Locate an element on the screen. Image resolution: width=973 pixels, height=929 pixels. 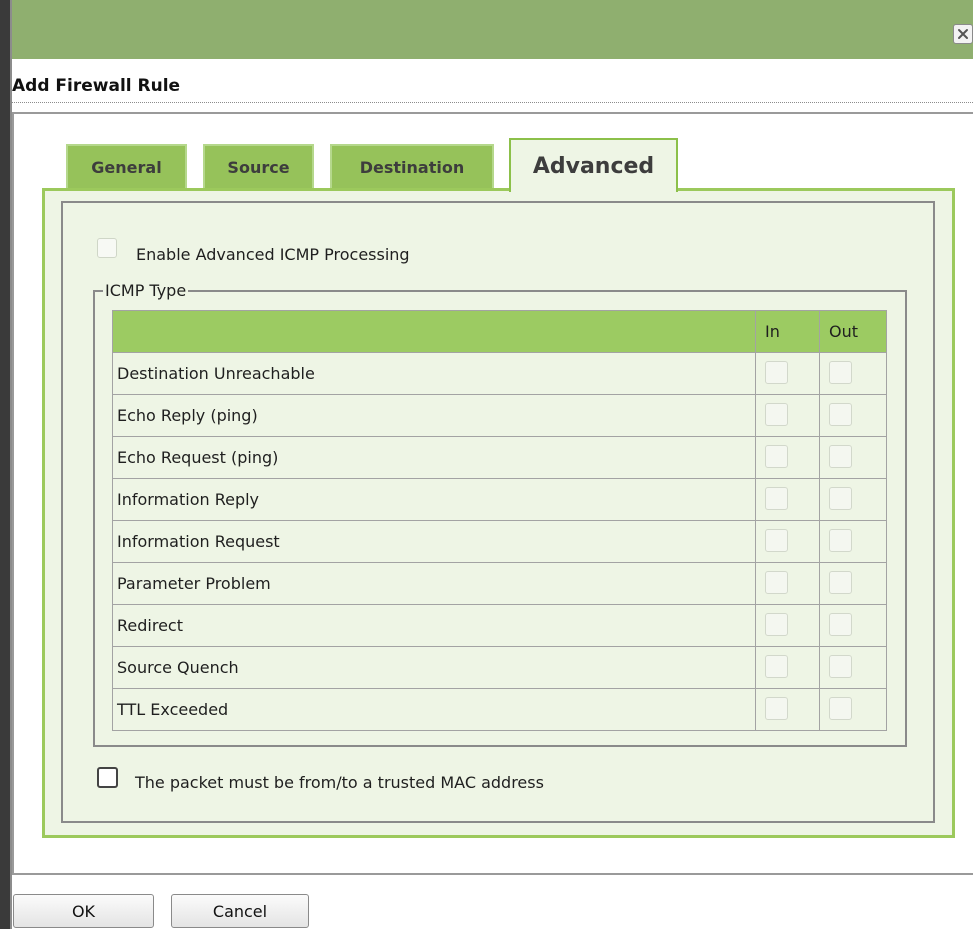
tab-label: General is located at coordinates (126, 167).